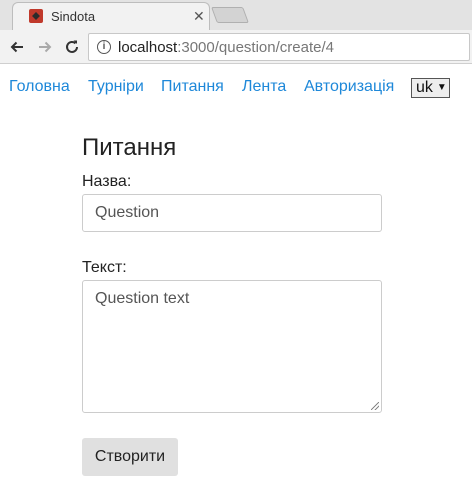 Image resolution: width=472 pixels, height=492 pixels. Describe the element at coordinates (349, 87) in the screenshot. I see `nav-link-login: Авторизація` at that location.